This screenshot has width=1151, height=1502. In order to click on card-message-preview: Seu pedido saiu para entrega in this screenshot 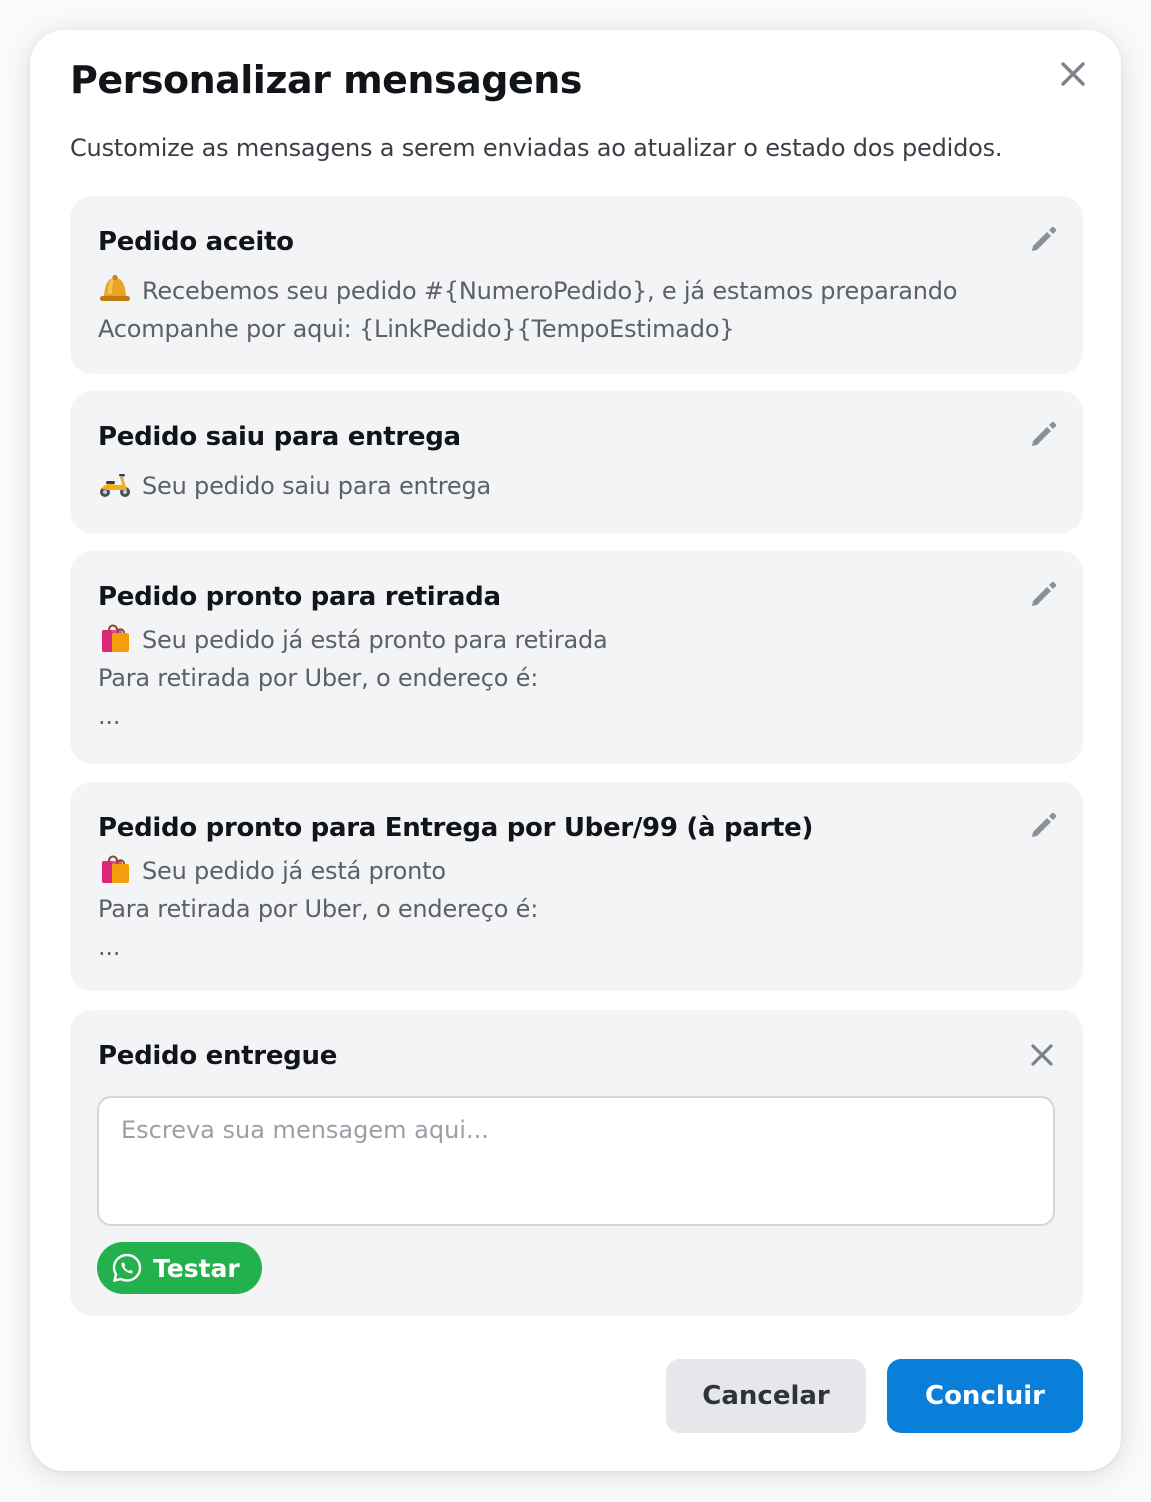, I will do `click(576, 486)`.